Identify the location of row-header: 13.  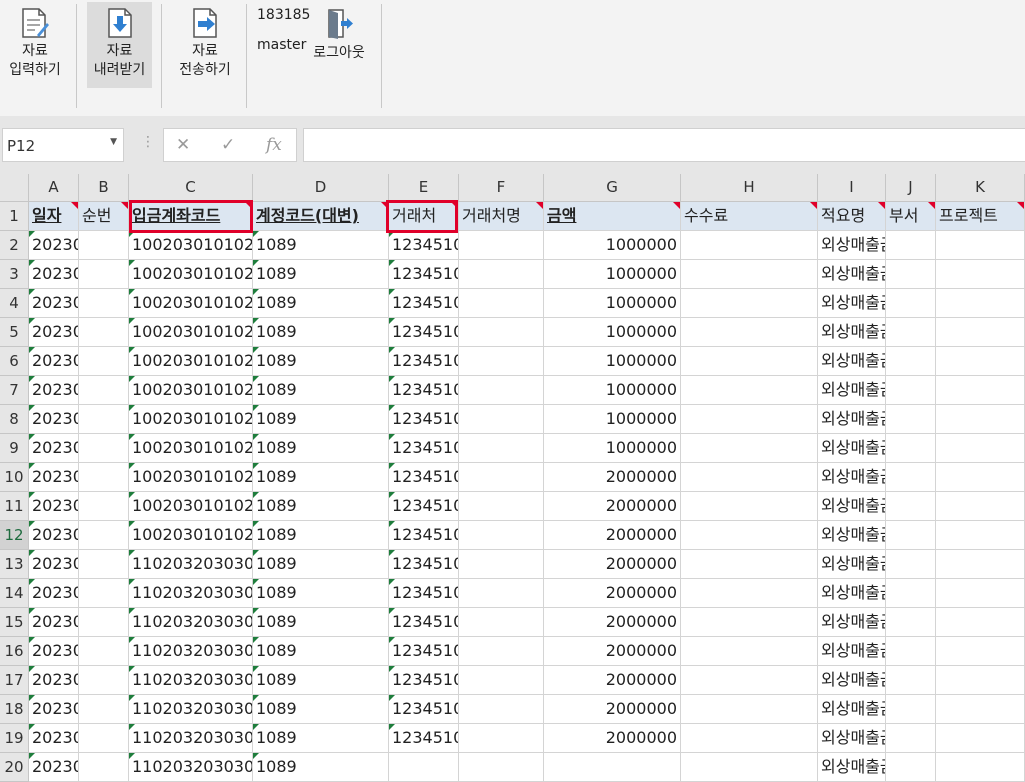
(14, 564).